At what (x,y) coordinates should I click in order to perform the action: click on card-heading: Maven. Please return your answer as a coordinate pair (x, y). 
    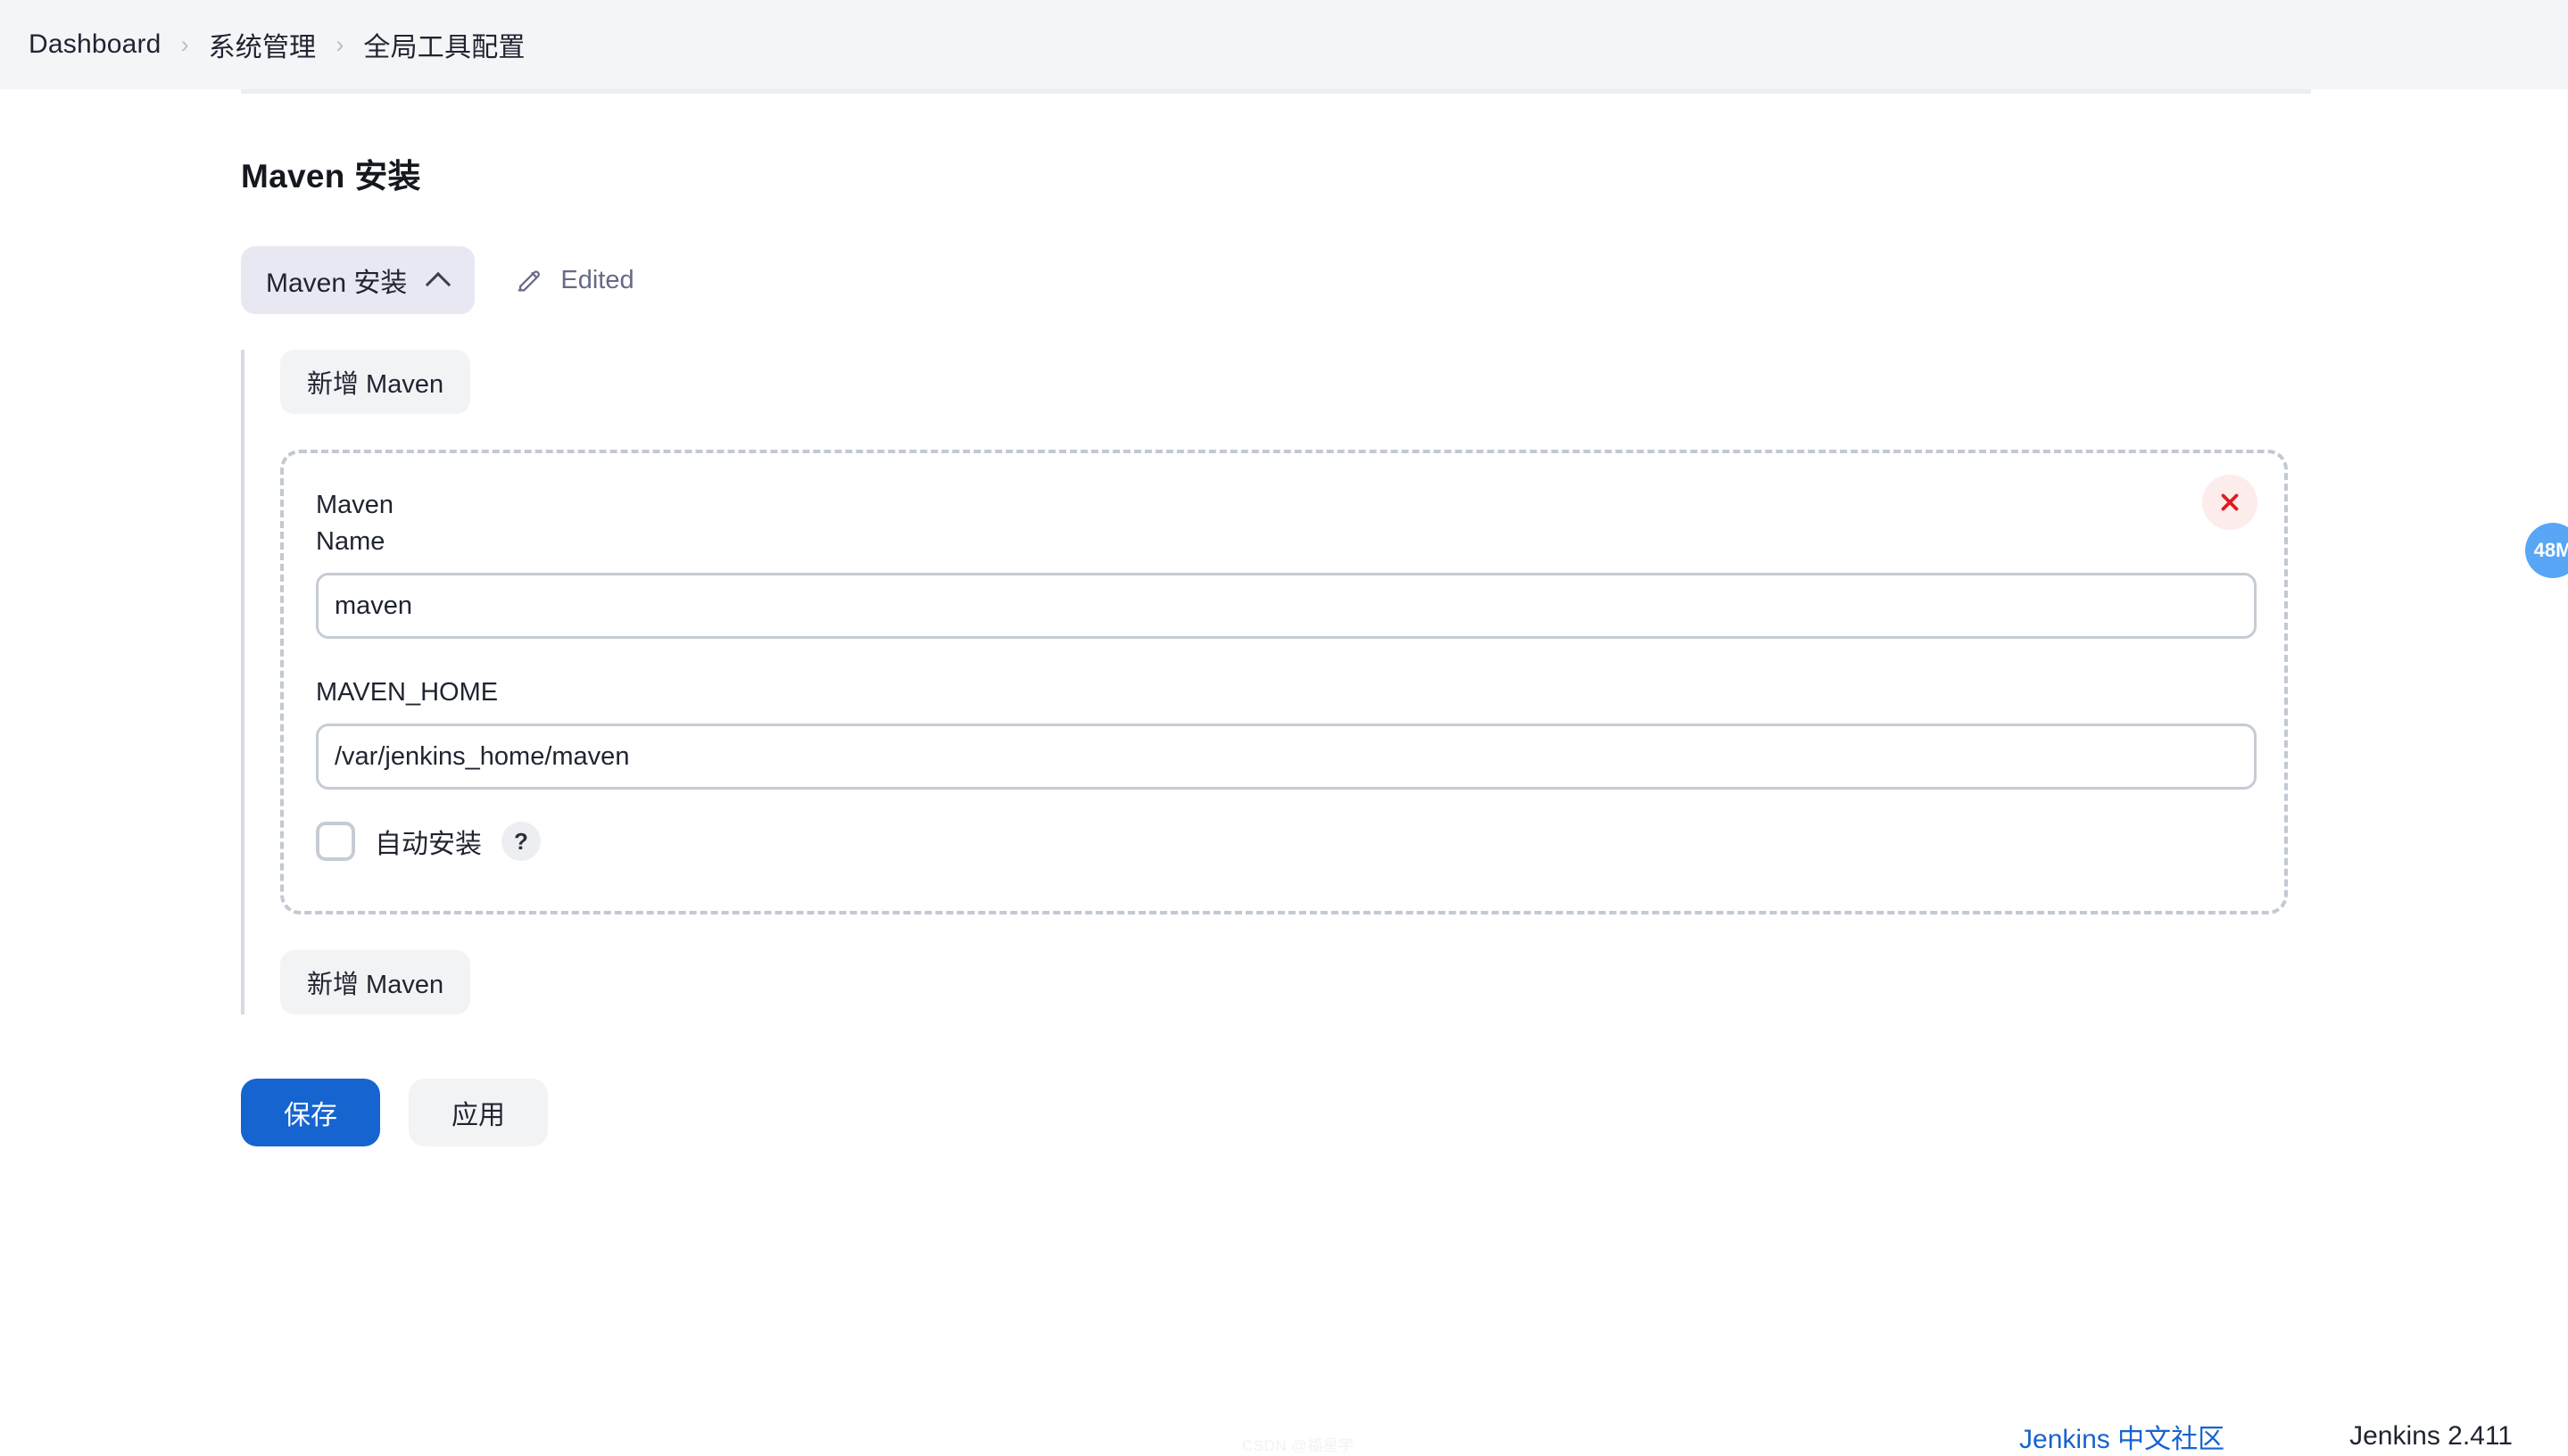
    Looking at the image, I should click on (355, 505).